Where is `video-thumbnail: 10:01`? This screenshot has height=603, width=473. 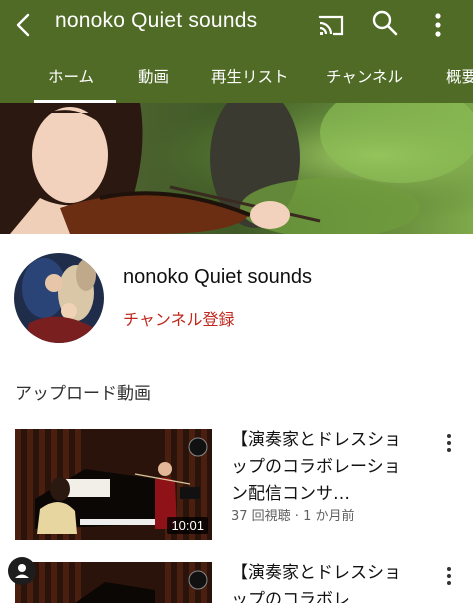
video-thumbnail: 10:01 is located at coordinates (113, 484).